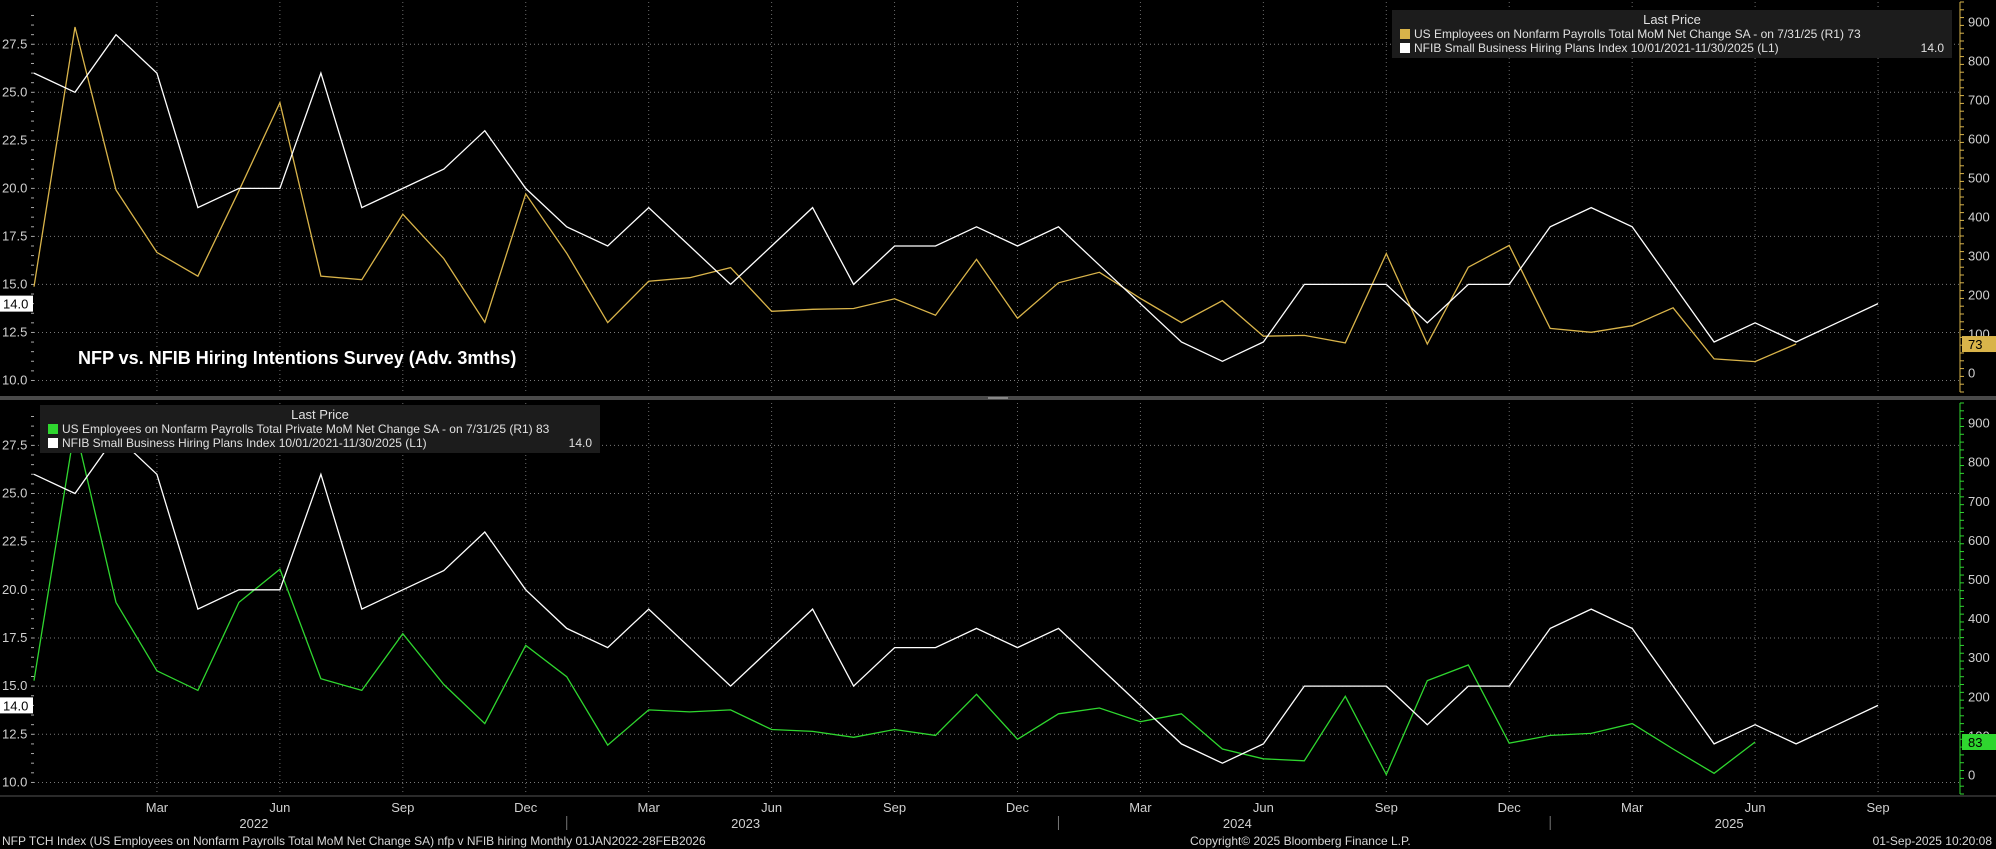 The height and width of the screenshot is (849, 1996). Describe the element at coordinates (1975, 344) in the screenshot. I see `right-last-price-label: 73` at that location.